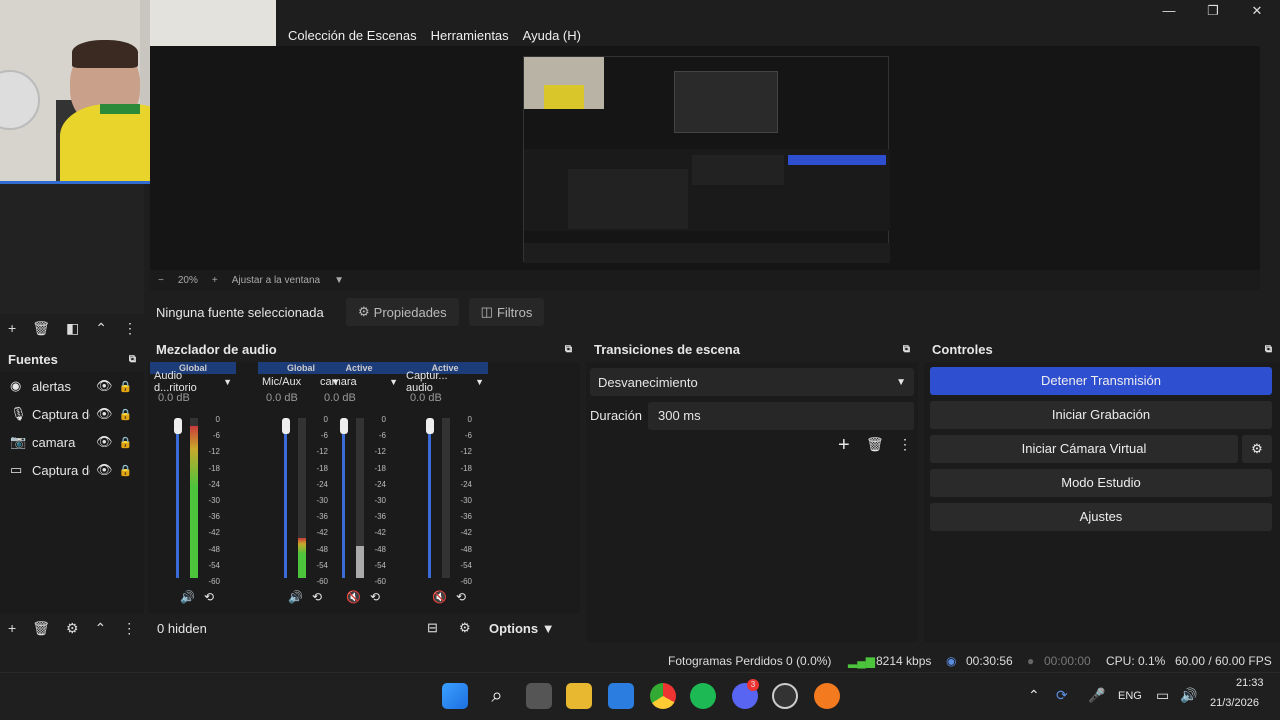  What do you see at coordinates (752, 382) in the screenshot?
I see `transition-select: Desvanecimiento ▼` at bounding box center [752, 382].